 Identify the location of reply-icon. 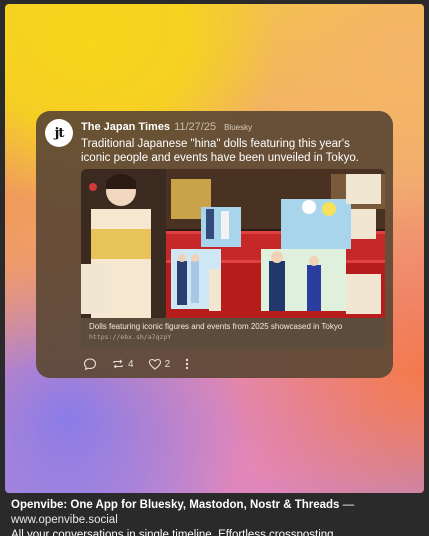
(90, 364).